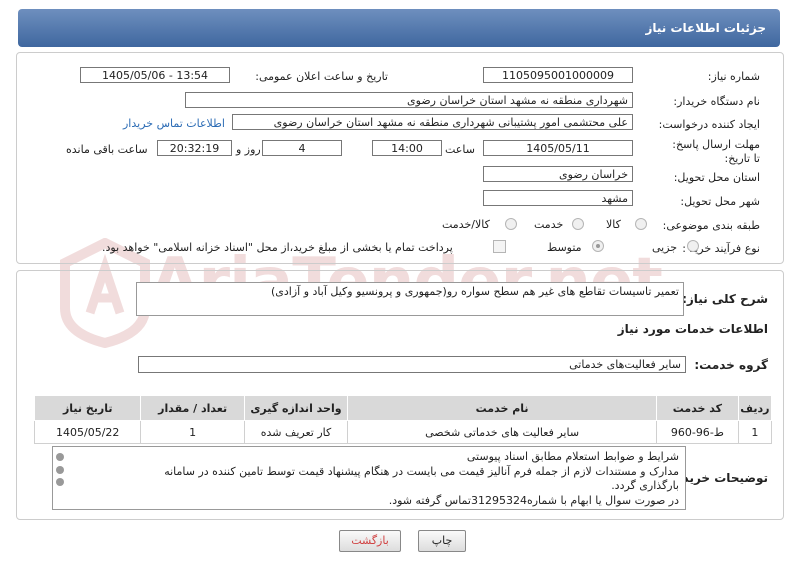 The width and height of the screenshot is (788, 566). I want to click on radio-minor, so click(693, 246).